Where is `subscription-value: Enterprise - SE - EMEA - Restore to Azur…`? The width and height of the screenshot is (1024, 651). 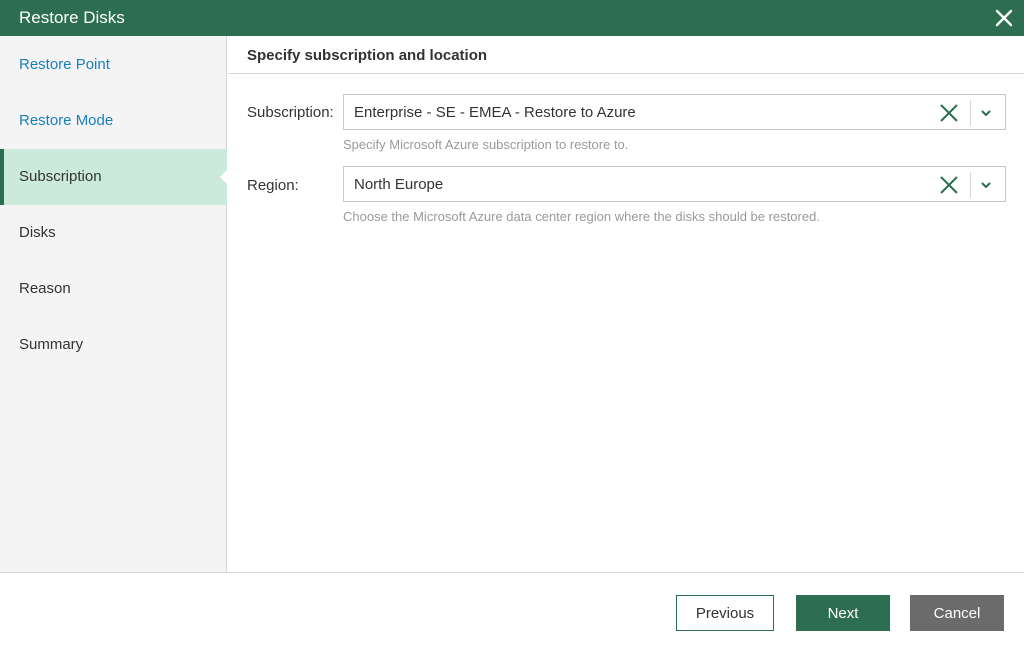 subscription-value: Enterprise - SE - EMEA - Restore to Azur… is located at coordinates (495, 112).